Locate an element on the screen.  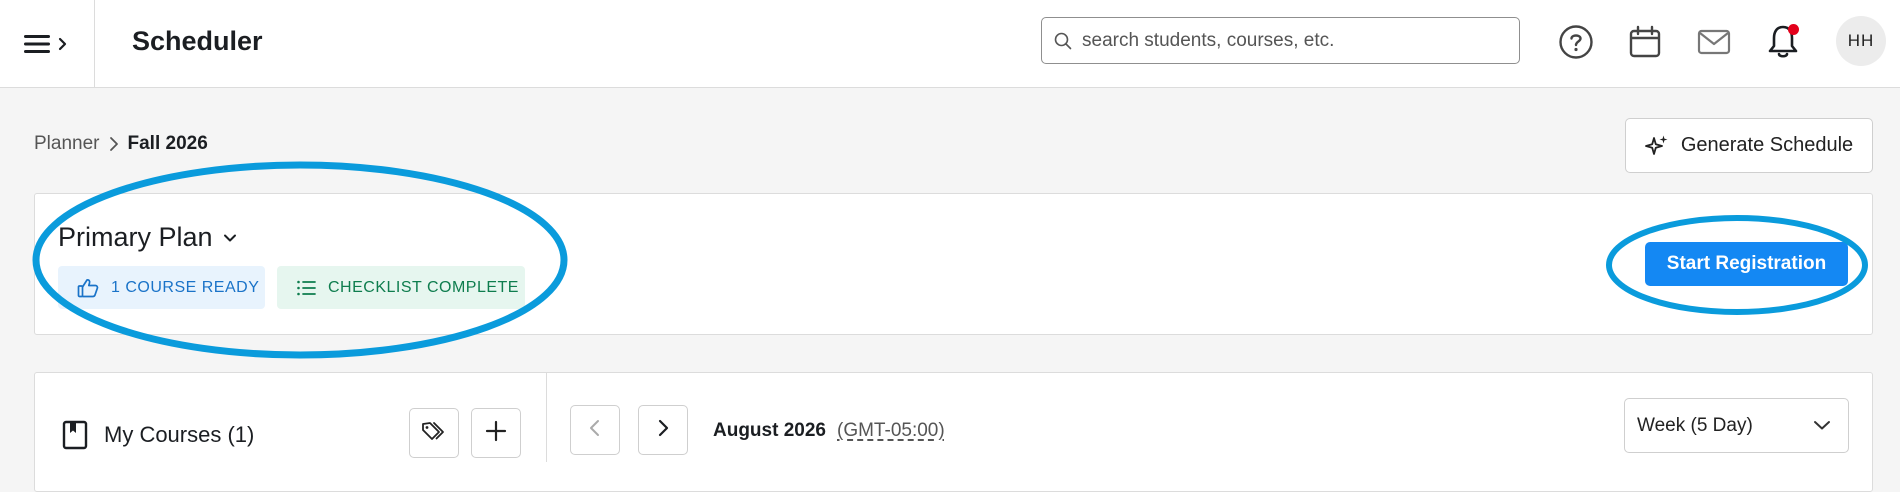
help-button is located at coordinates (1576, 44).